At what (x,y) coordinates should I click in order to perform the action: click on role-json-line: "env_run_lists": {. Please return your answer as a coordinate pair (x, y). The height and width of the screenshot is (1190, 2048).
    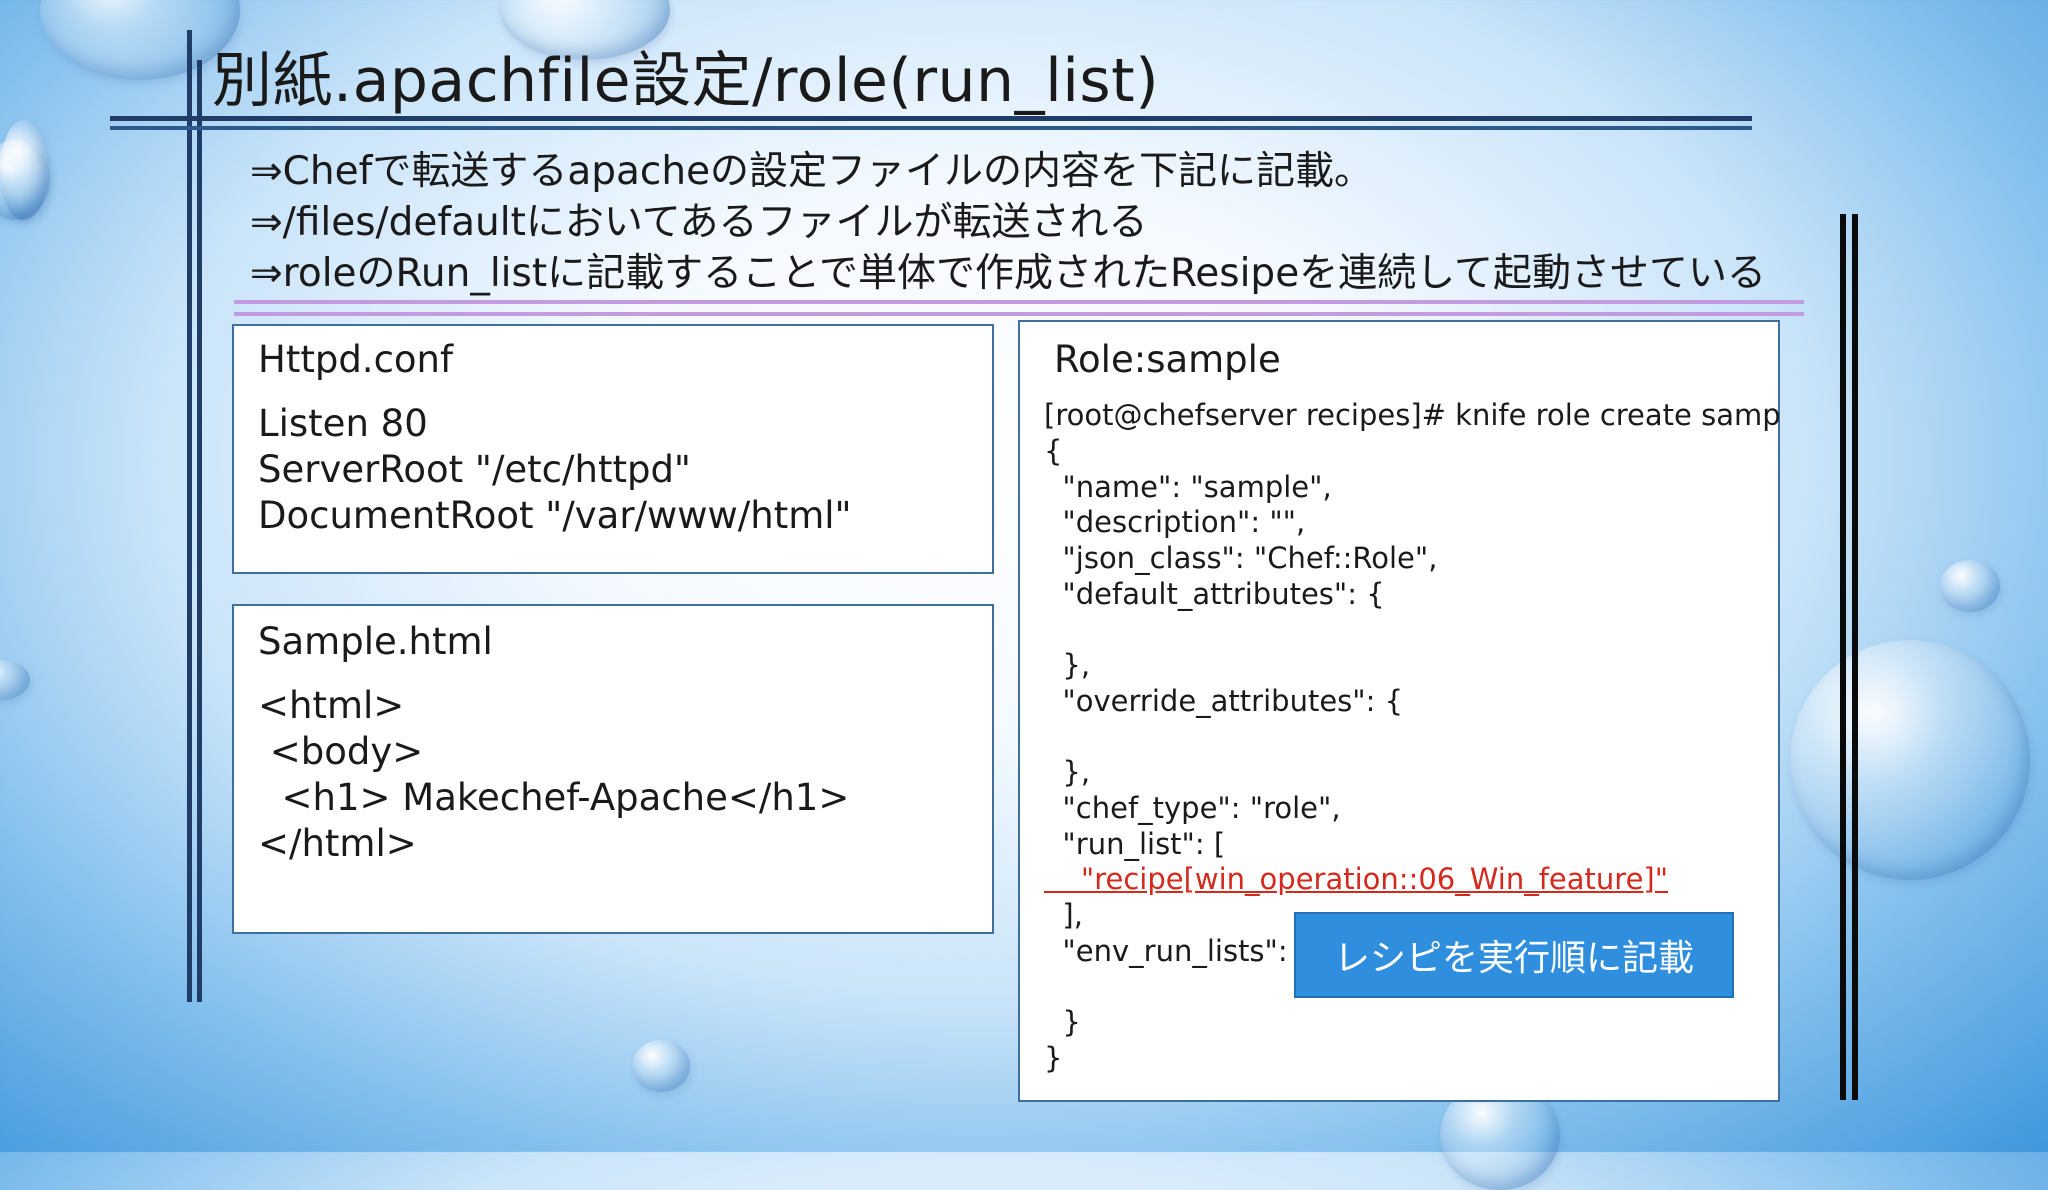
    Looking at the image, I should click on (1180, 950).